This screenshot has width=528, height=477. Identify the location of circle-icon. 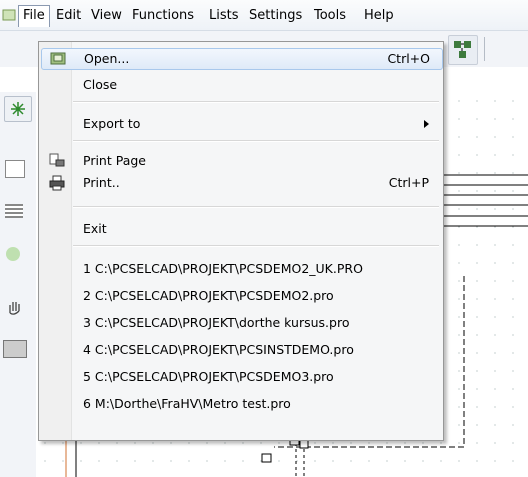
(13, 254).